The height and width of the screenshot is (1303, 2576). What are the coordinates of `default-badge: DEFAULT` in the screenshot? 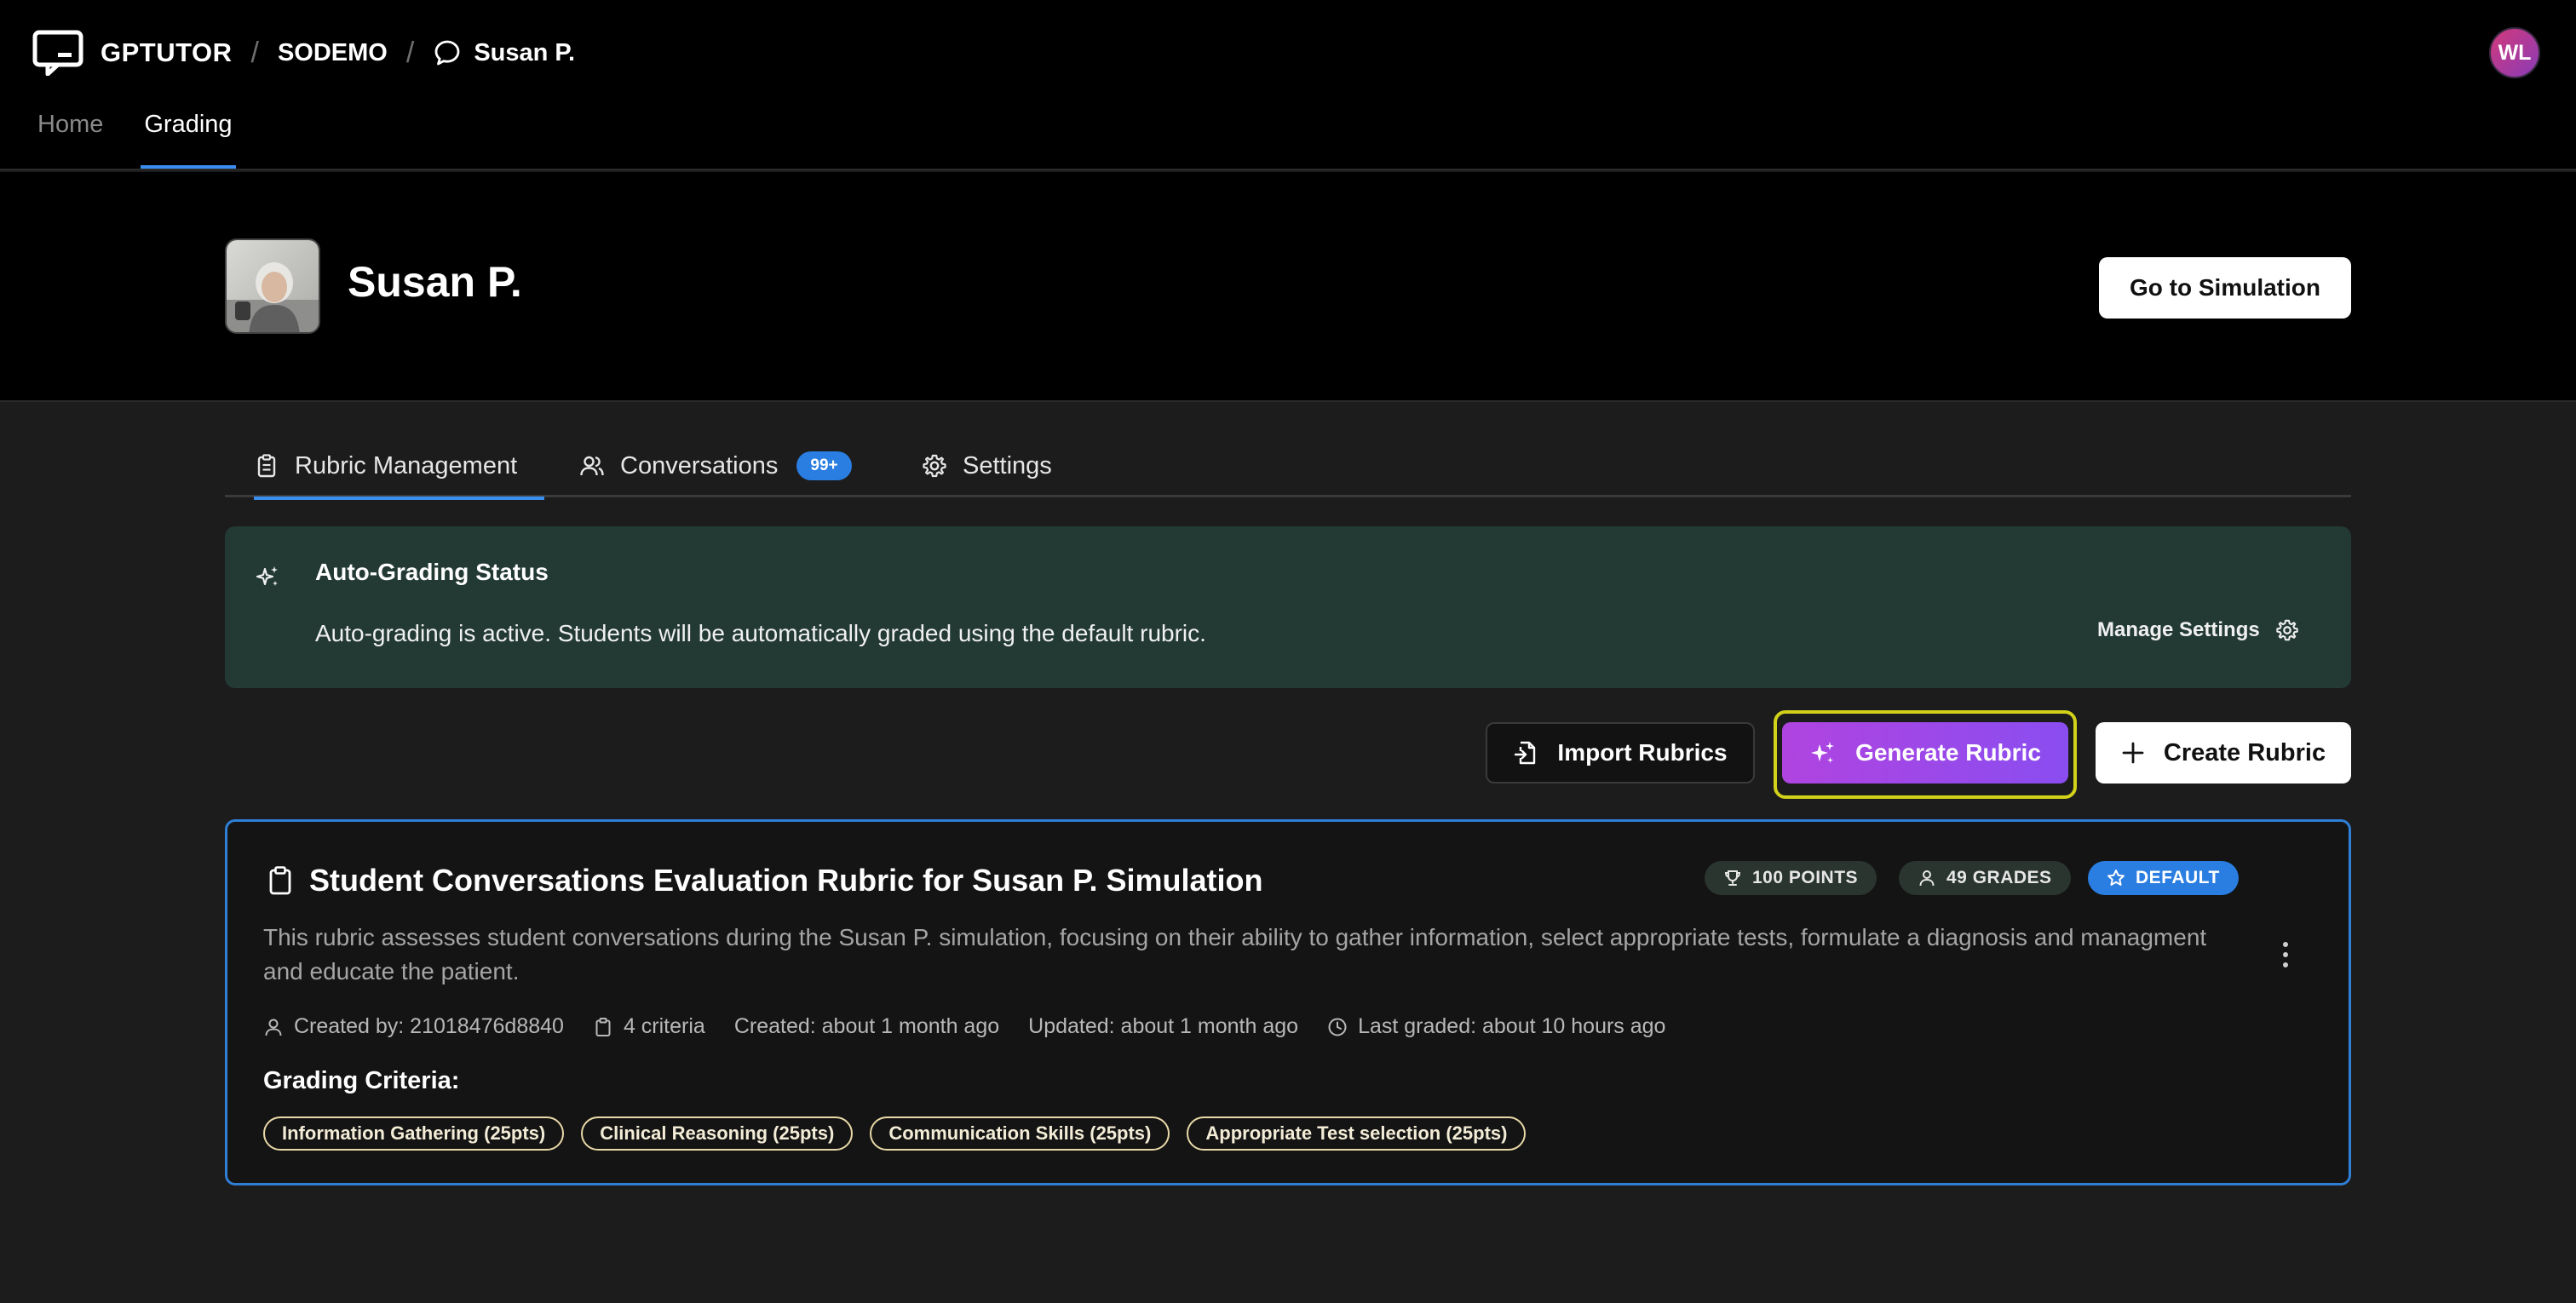 It's located at (2163, 878).